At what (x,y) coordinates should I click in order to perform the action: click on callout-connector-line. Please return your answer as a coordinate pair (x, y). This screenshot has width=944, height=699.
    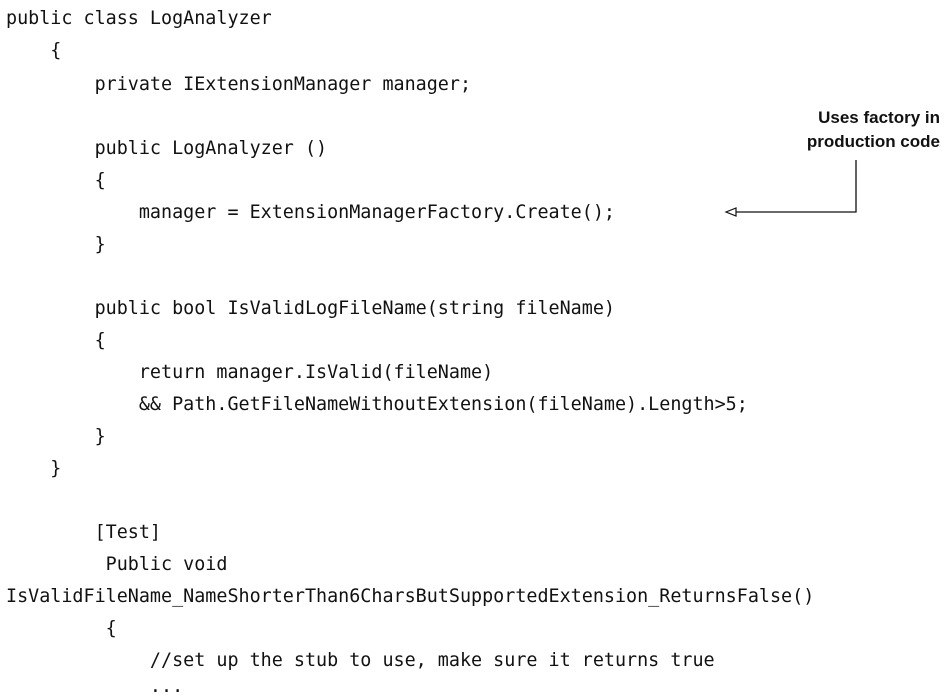
    Looking at the image, I should click on (796, 186).